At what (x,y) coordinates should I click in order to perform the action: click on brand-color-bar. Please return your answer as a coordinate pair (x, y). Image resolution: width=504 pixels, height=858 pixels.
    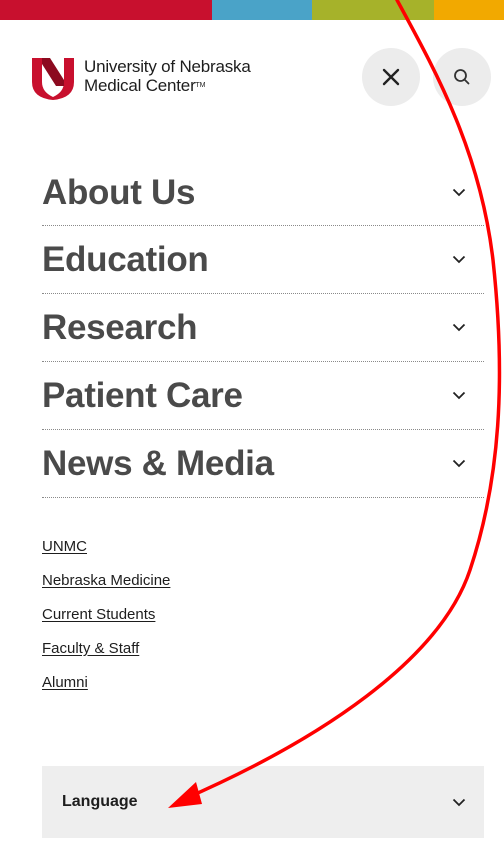
    Looking at the image, I should click on (252, 10).